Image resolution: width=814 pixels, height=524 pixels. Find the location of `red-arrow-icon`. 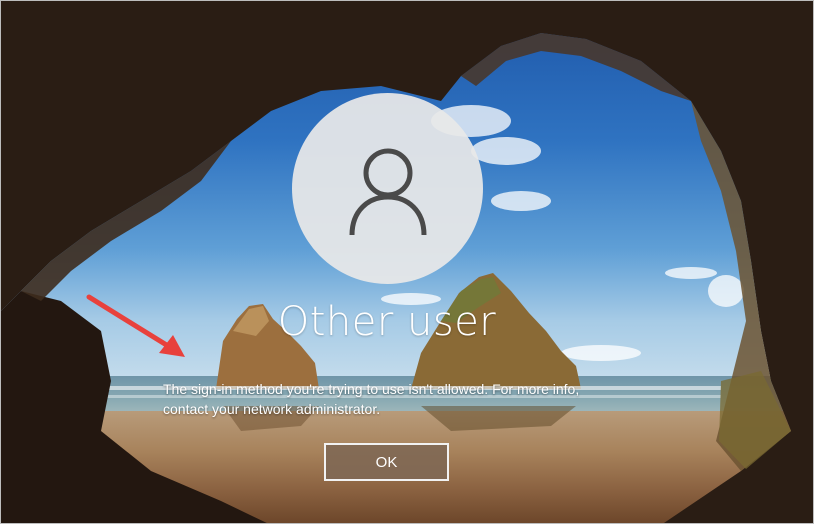

red-arrow-icon is located at coordinates (135, 325).